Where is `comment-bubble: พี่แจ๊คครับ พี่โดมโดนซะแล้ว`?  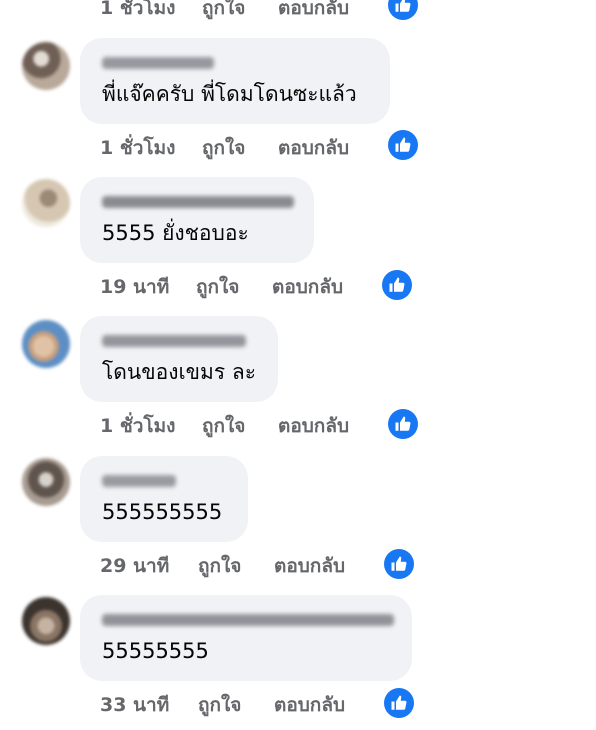 comment-bubble: พี่แจ๊คครับ พี่โดมโดนซะแล้ว is located at coordinates (235, 81).